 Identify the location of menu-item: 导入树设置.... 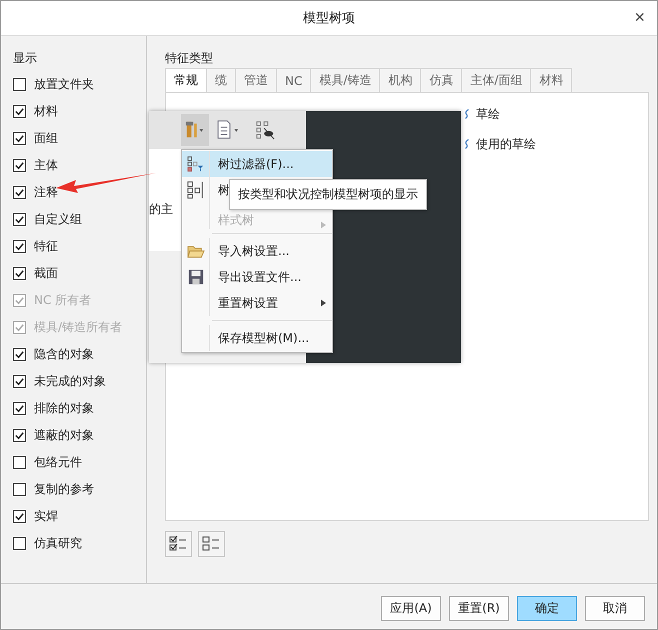
(257, 251).